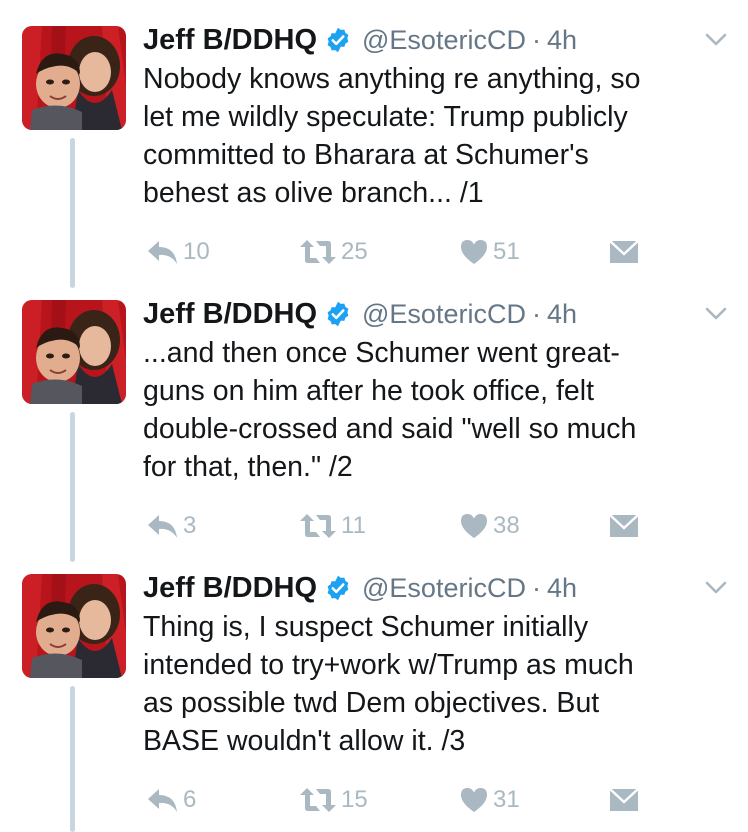  I want to click on retweet-button: 25, so click(333, 252).